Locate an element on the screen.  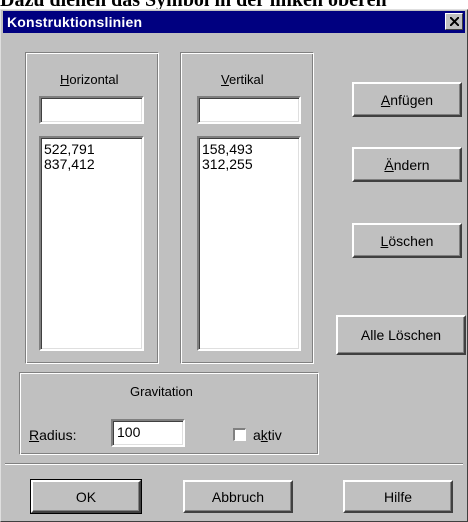
ok-button: OK is located at coordinates (86, 496).